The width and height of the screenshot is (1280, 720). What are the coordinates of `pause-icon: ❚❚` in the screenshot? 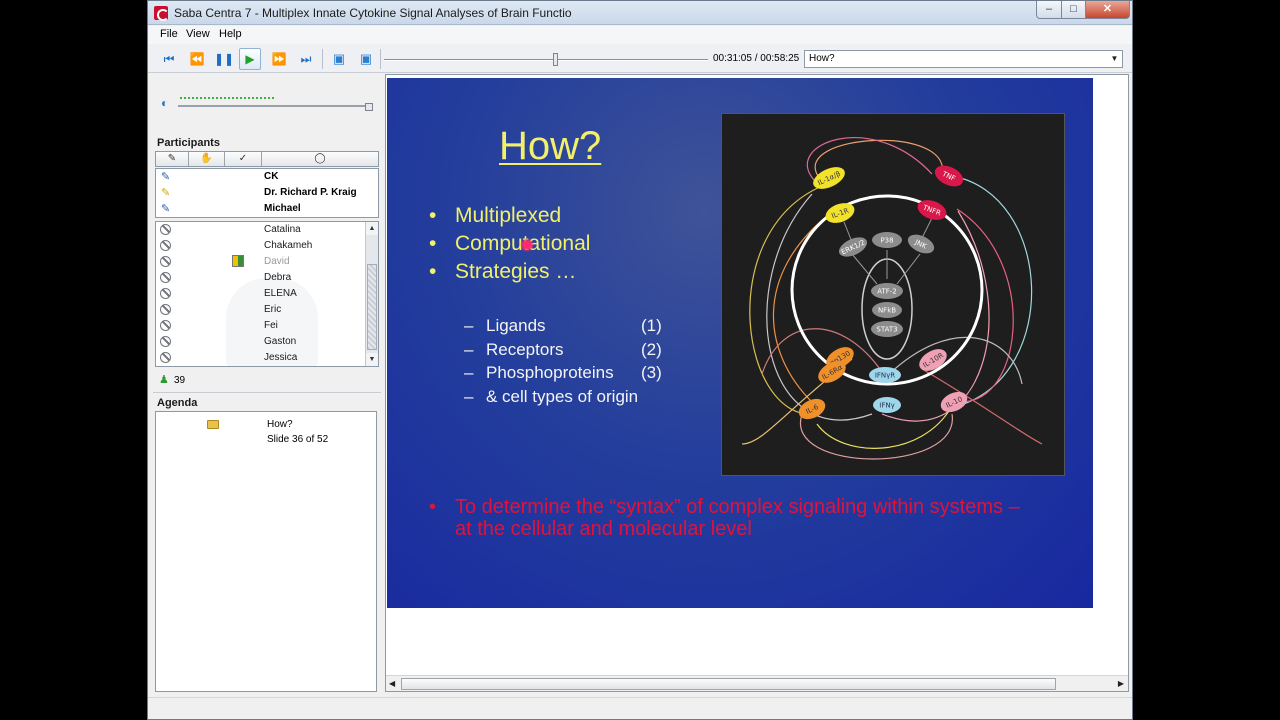 It's located at (224, 59).